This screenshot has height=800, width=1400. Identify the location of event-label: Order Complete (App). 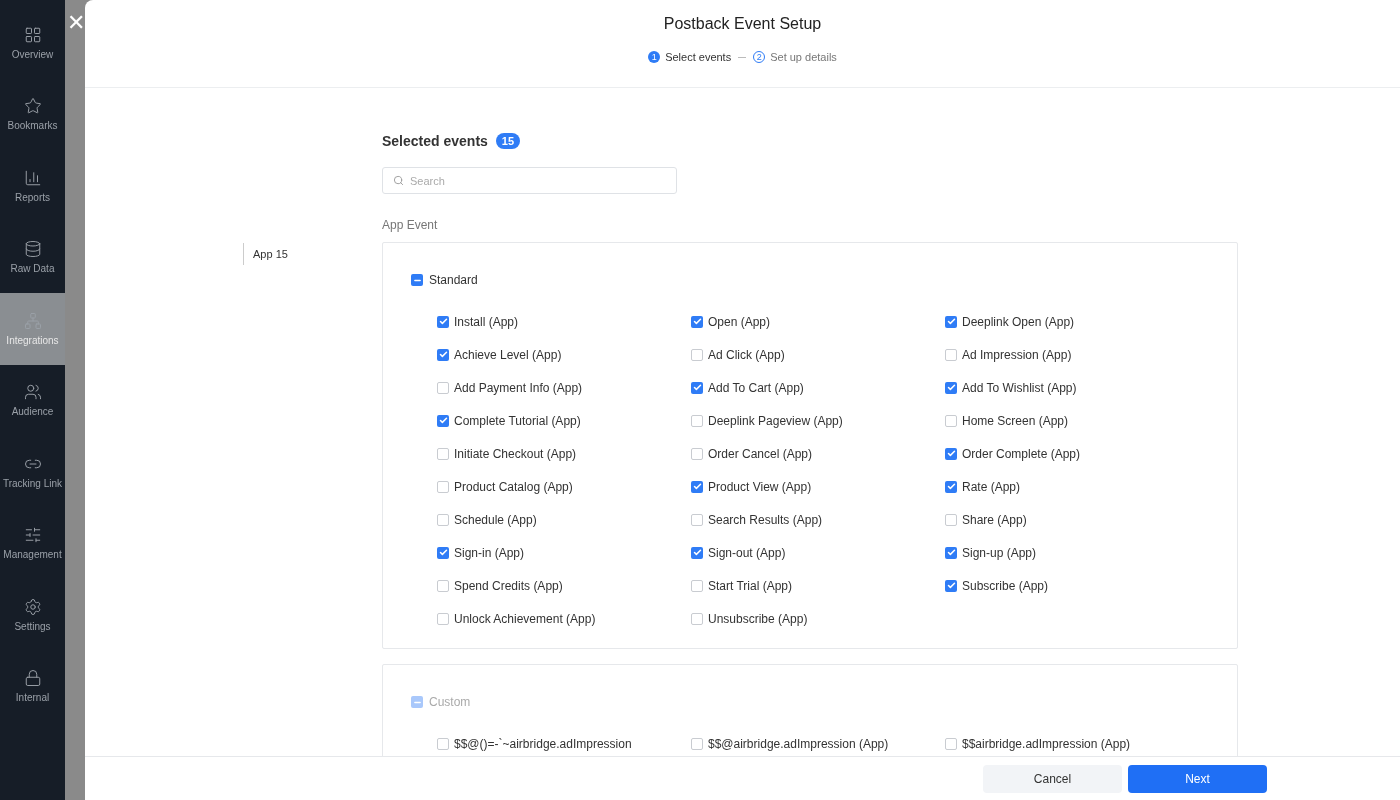
(1021, 453).